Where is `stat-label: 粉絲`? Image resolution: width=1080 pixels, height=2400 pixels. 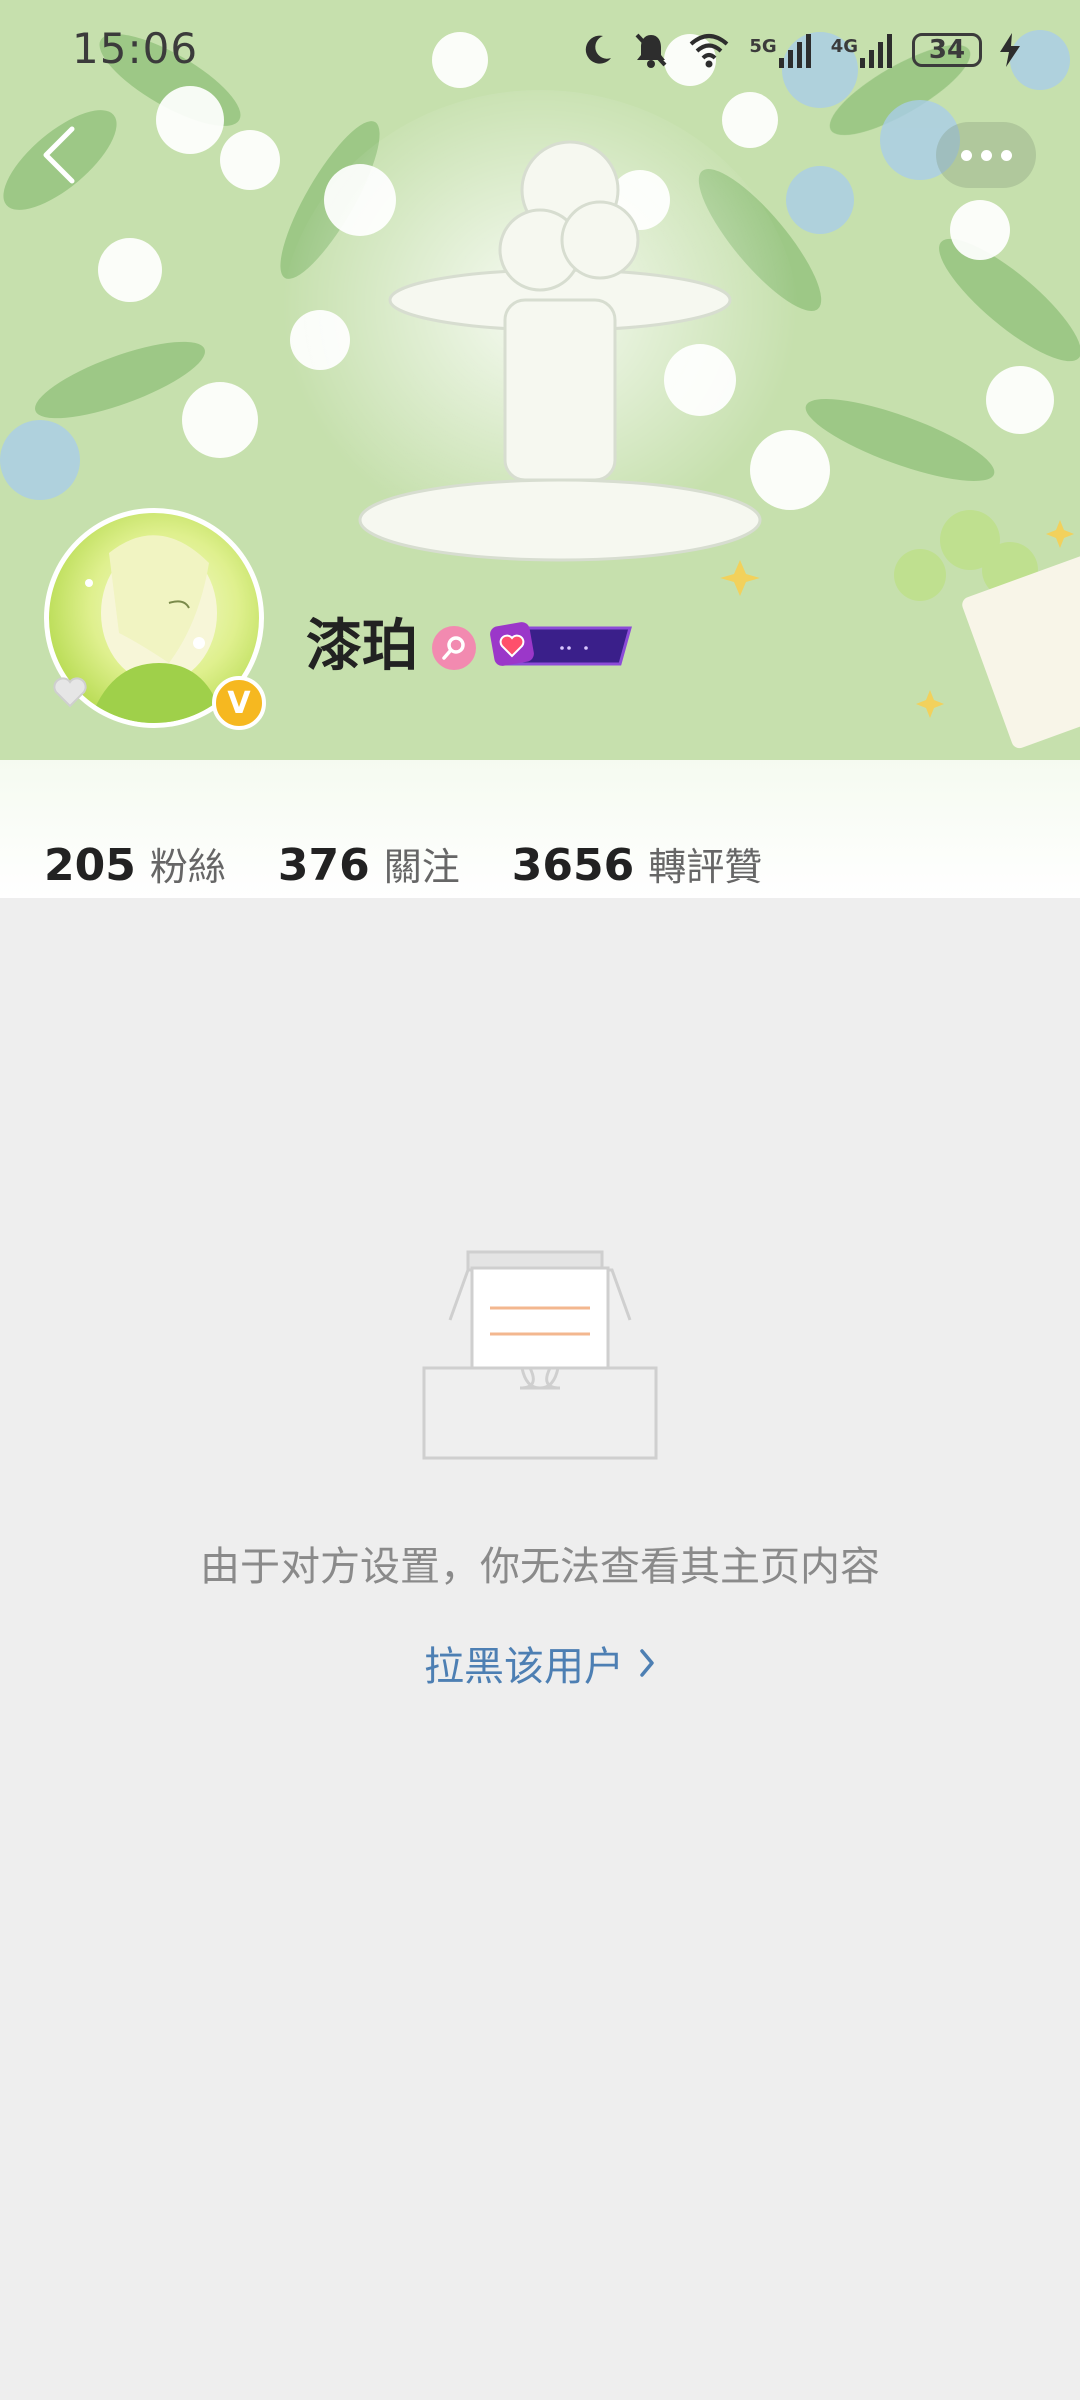
stat-label: 粉絲 is located at coordinates (187, 867).